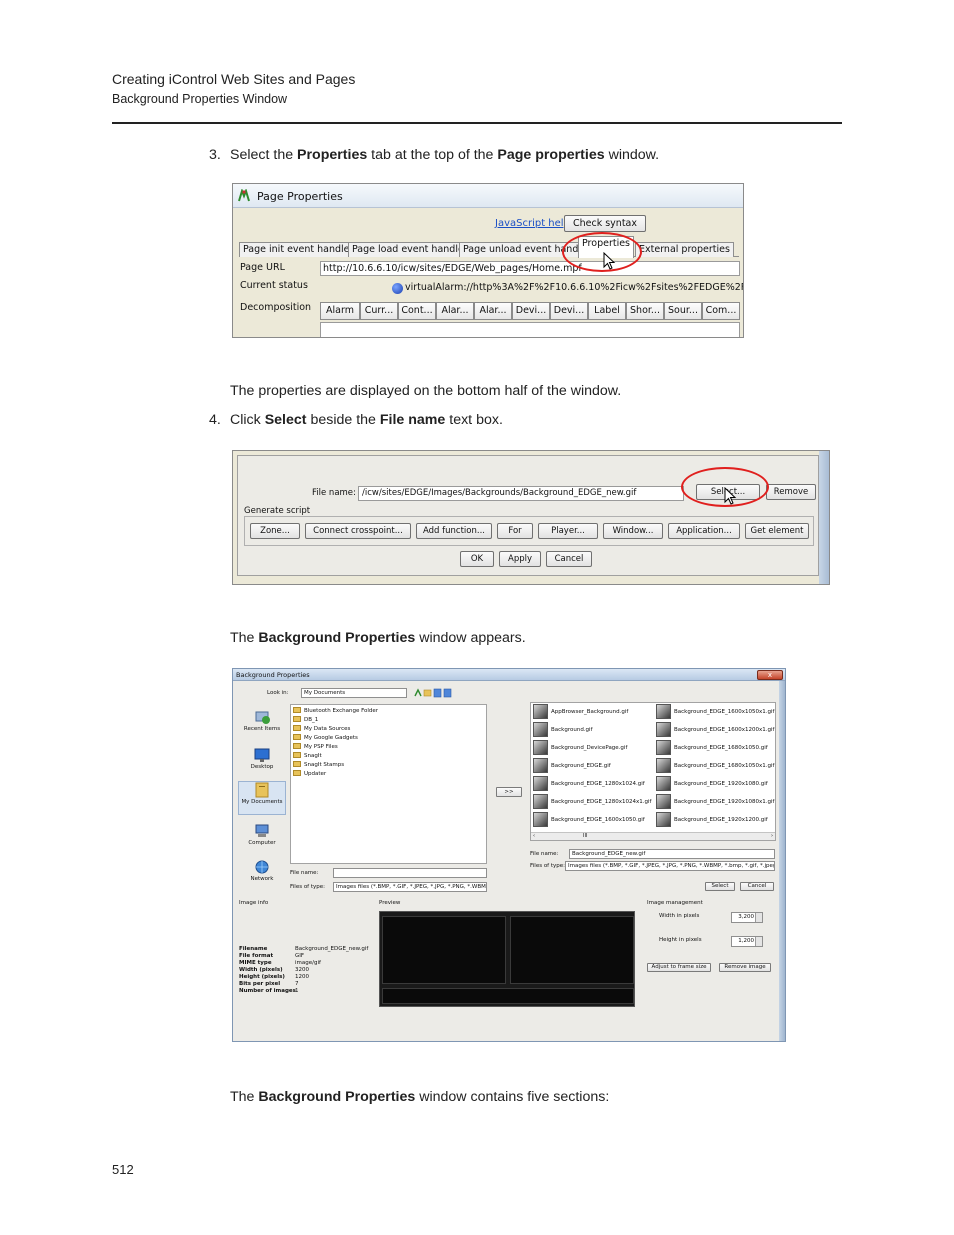 This screenshot has height=1235, width=954. Describe the element at coordinates (477, 559) in the screenshot. I see `ok-button: OK` at that location.